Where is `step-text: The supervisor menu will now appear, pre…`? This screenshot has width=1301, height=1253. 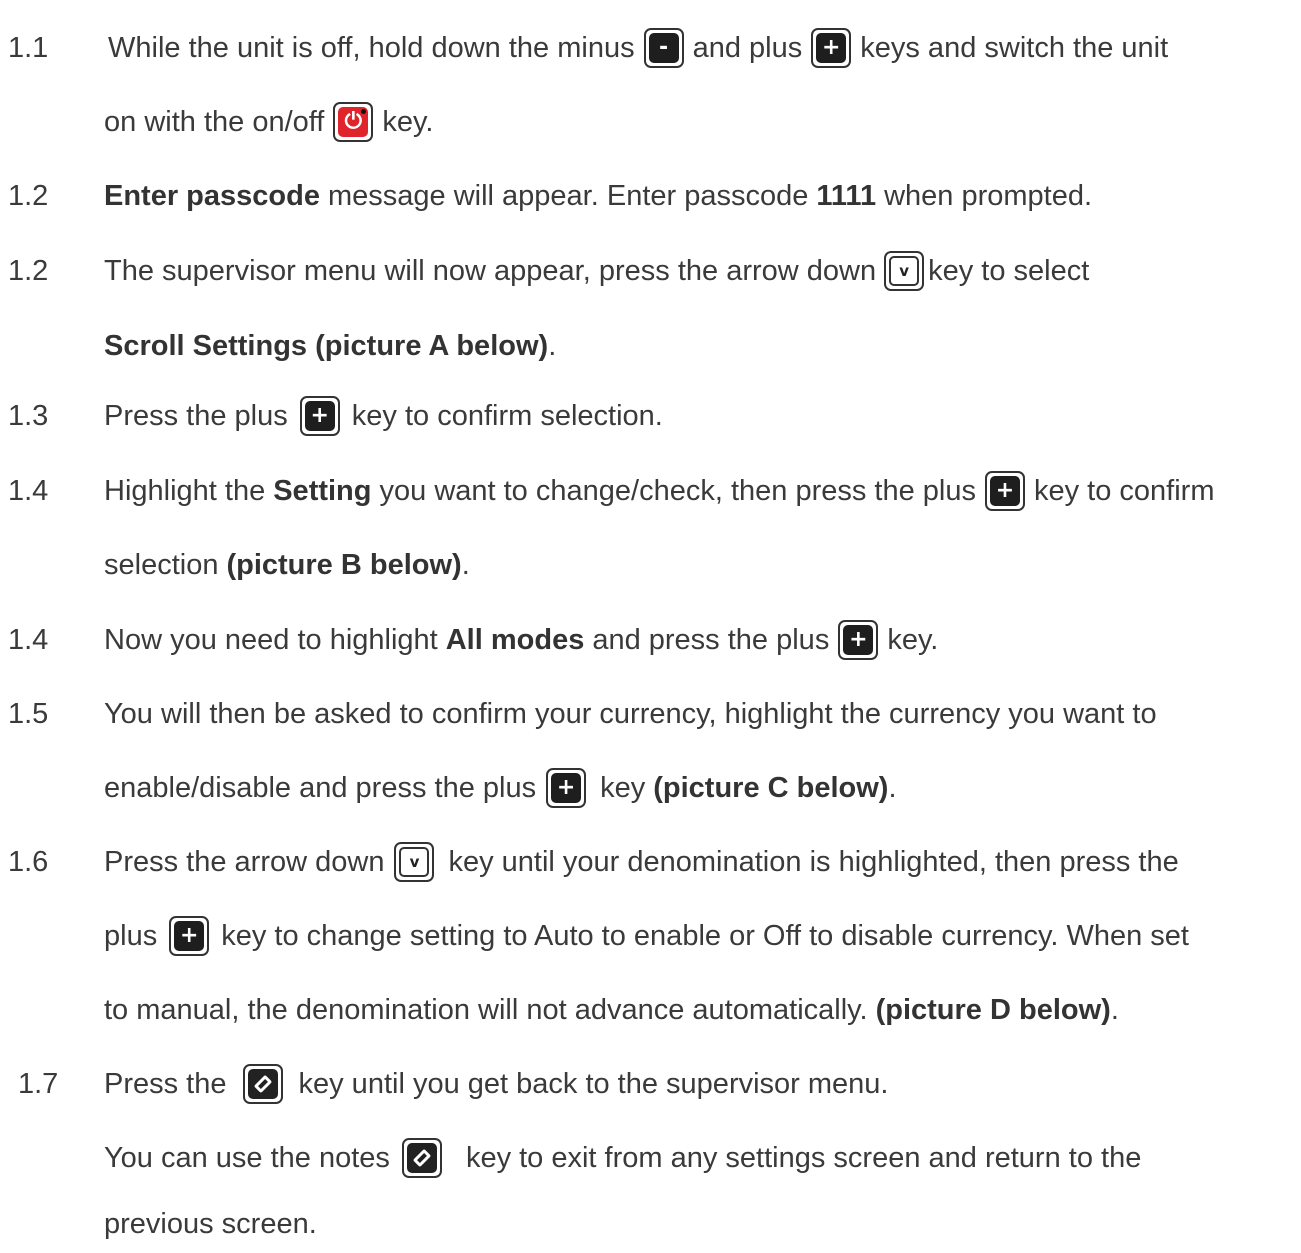 step-text: The supervisor menu will now appear, pre… is located at coordinates (490, 270).